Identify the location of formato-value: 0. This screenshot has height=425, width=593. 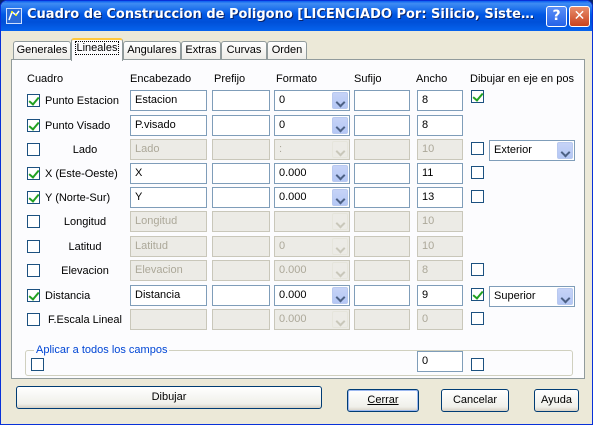
(282, 100).